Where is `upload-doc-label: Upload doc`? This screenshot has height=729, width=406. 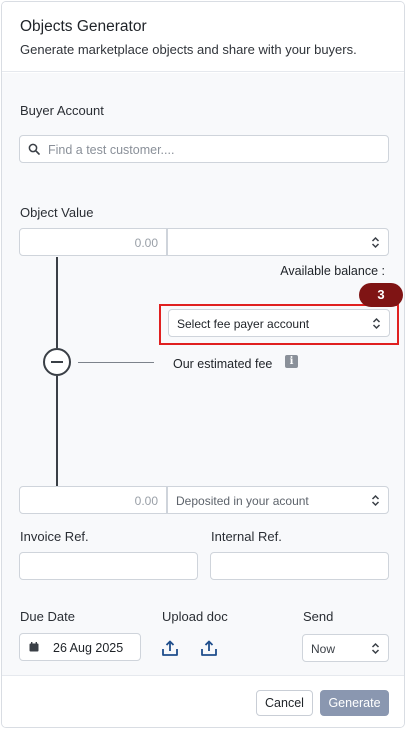
upload-doc-label: Upload doc is located at coordinates (195, 616).